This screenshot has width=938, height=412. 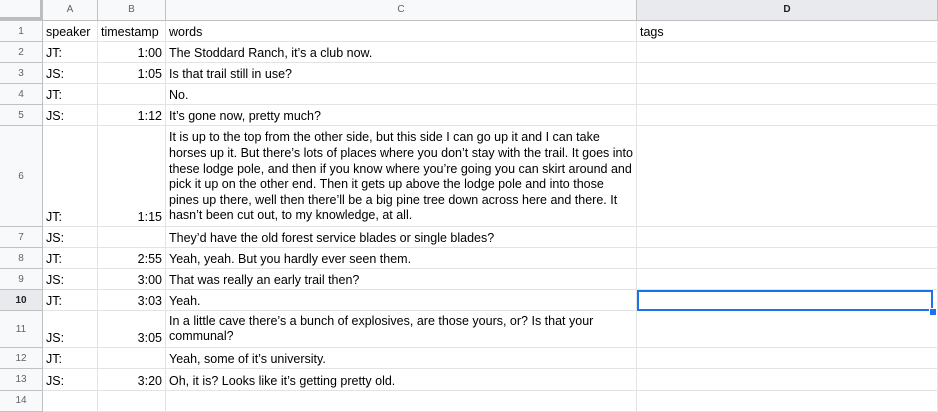 What do you see at coordinates (21, 258) in the screenshot?
I see `row-header: 8` at bounding box center [21, 258].